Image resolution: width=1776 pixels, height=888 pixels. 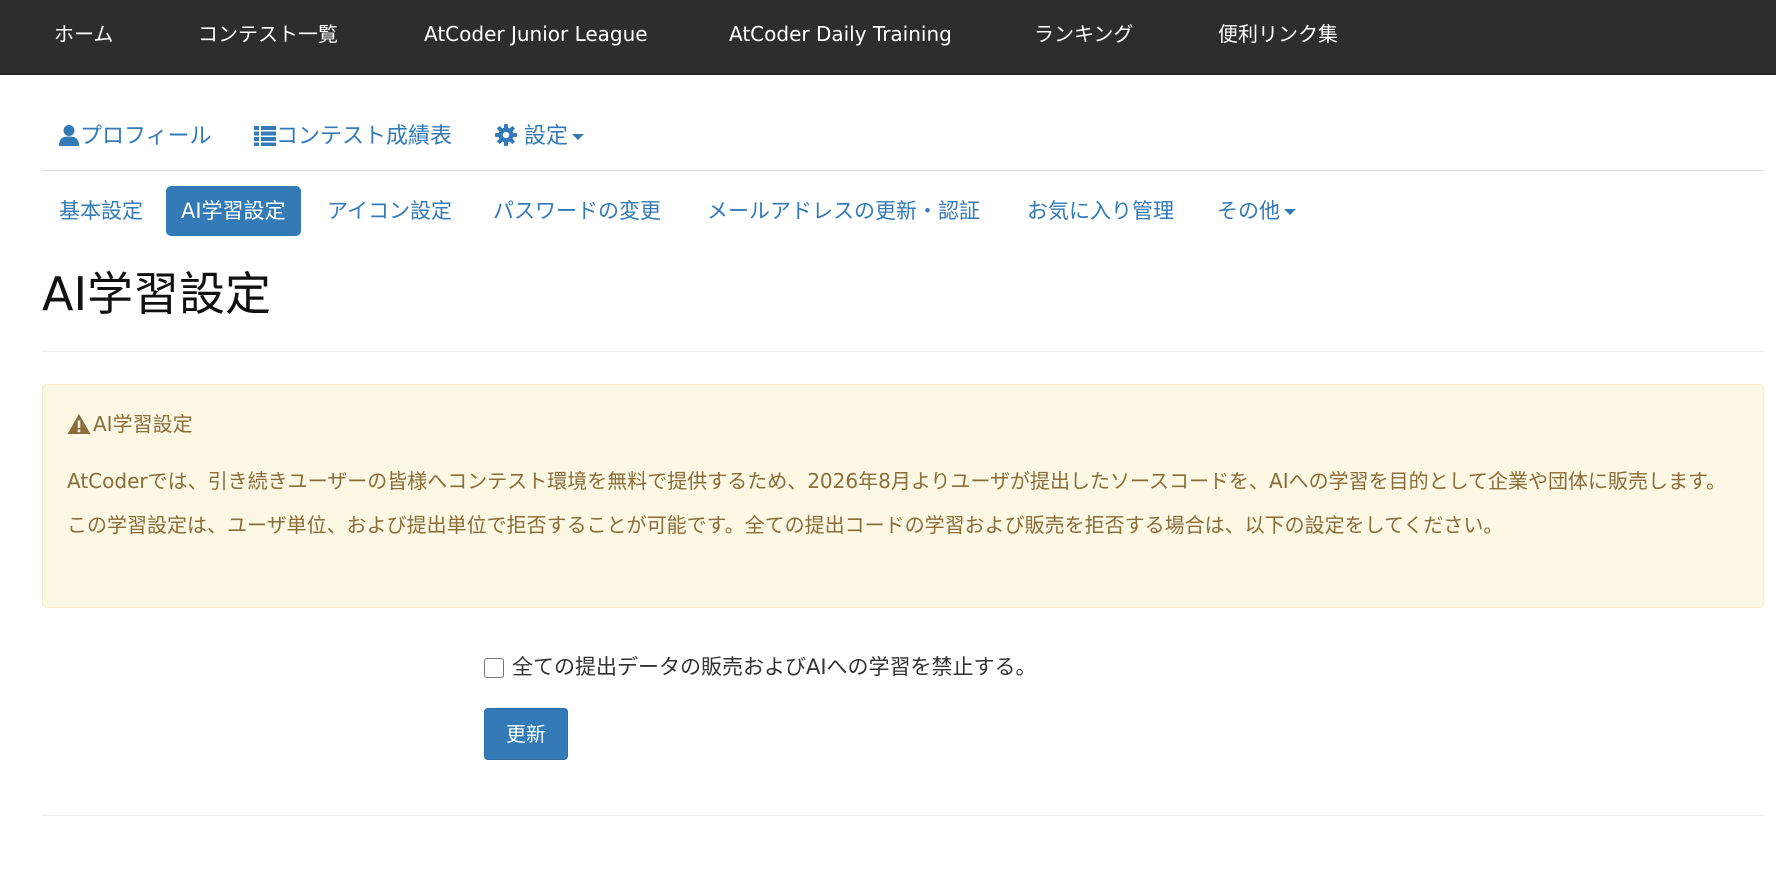 What do you see at coordinates (268, 34) in the screenshot?
I see `nav-contests: コンテスト一覧` at bounding box center [268, 34].